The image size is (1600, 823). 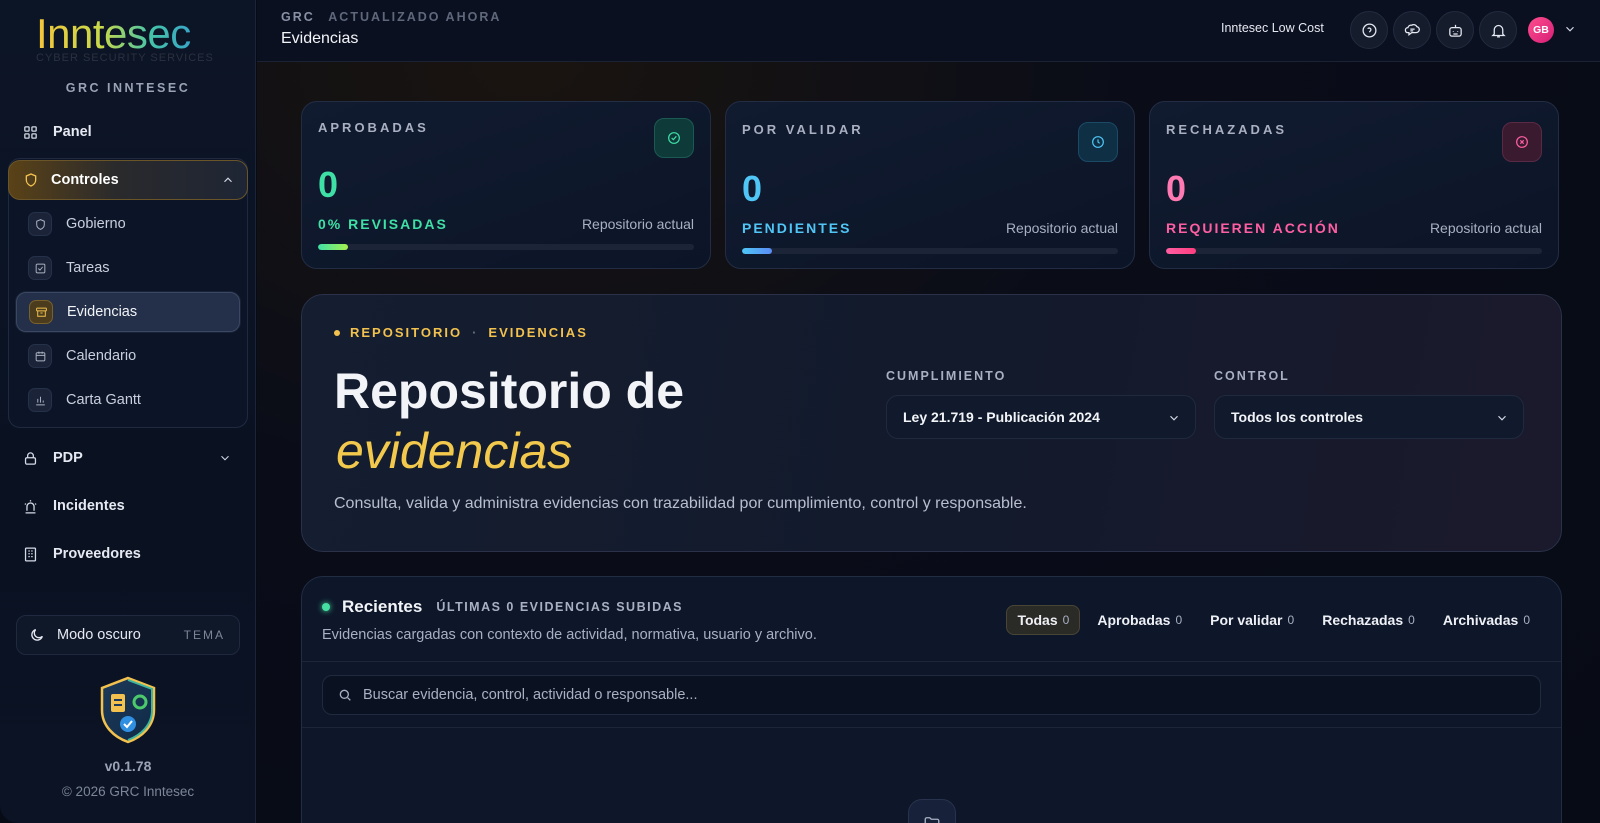 I want to click on building-icon, so click(x=30, y=554).